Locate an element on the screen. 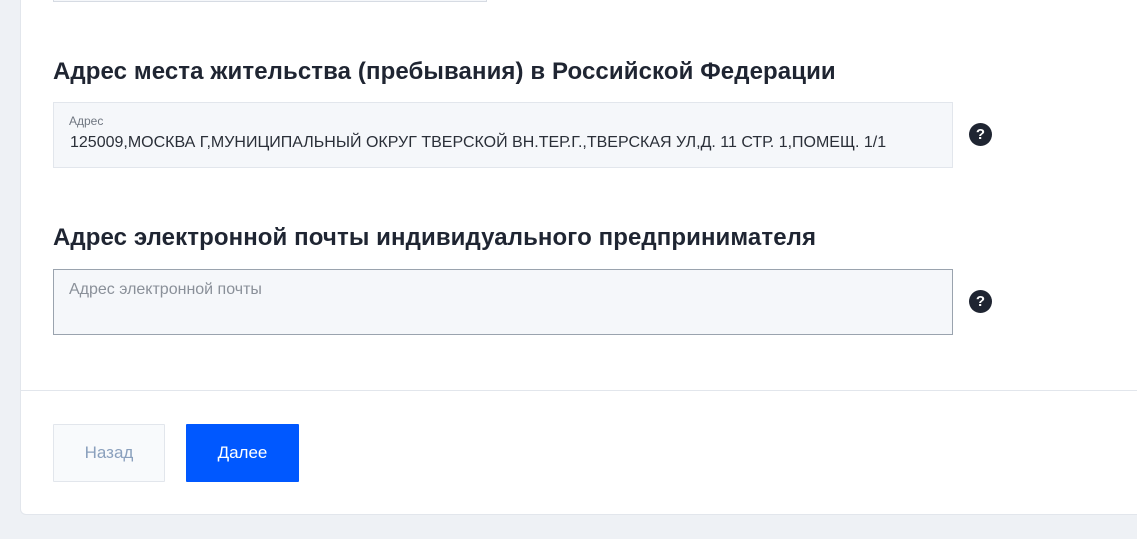 Image resolution: width=1137 pixels, height=539 pixels. back-button: Назад is located at coordinates (109, 453).